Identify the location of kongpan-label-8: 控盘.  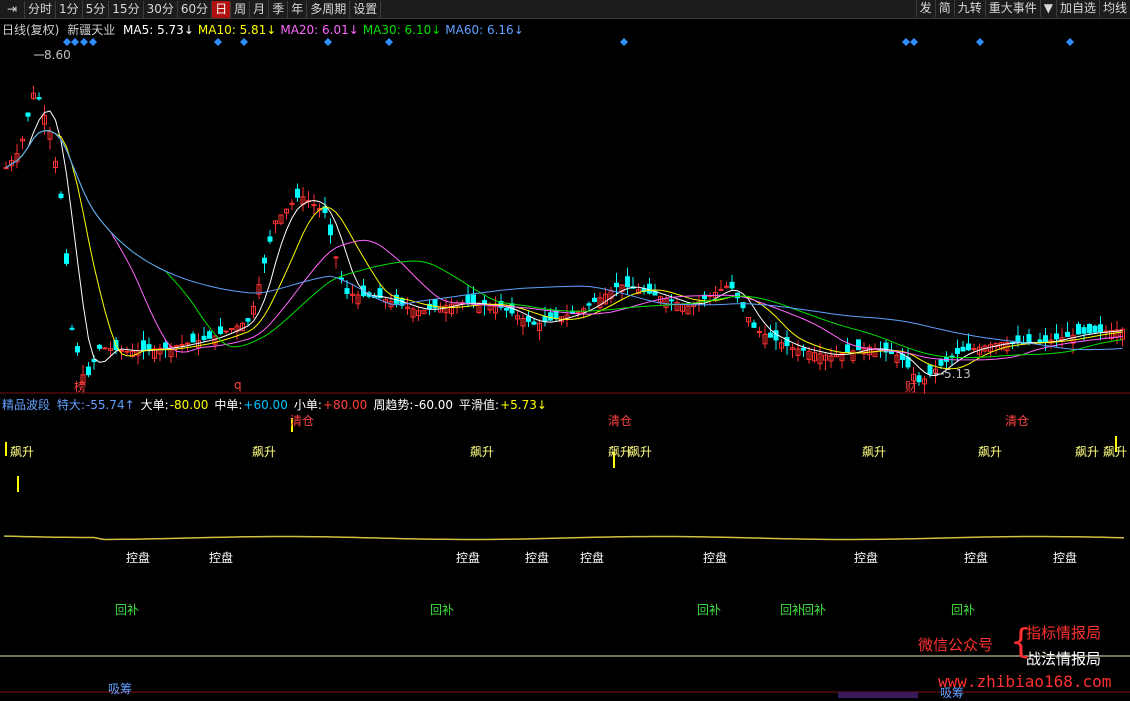
(1065, 558).